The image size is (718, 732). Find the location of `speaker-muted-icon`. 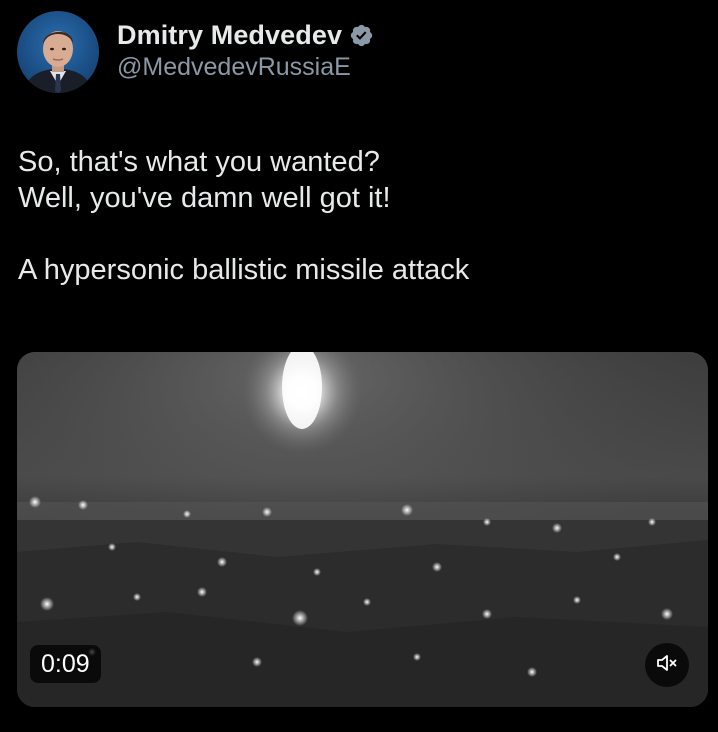

speaker-muted-icon is located at coordinates (667, 665).